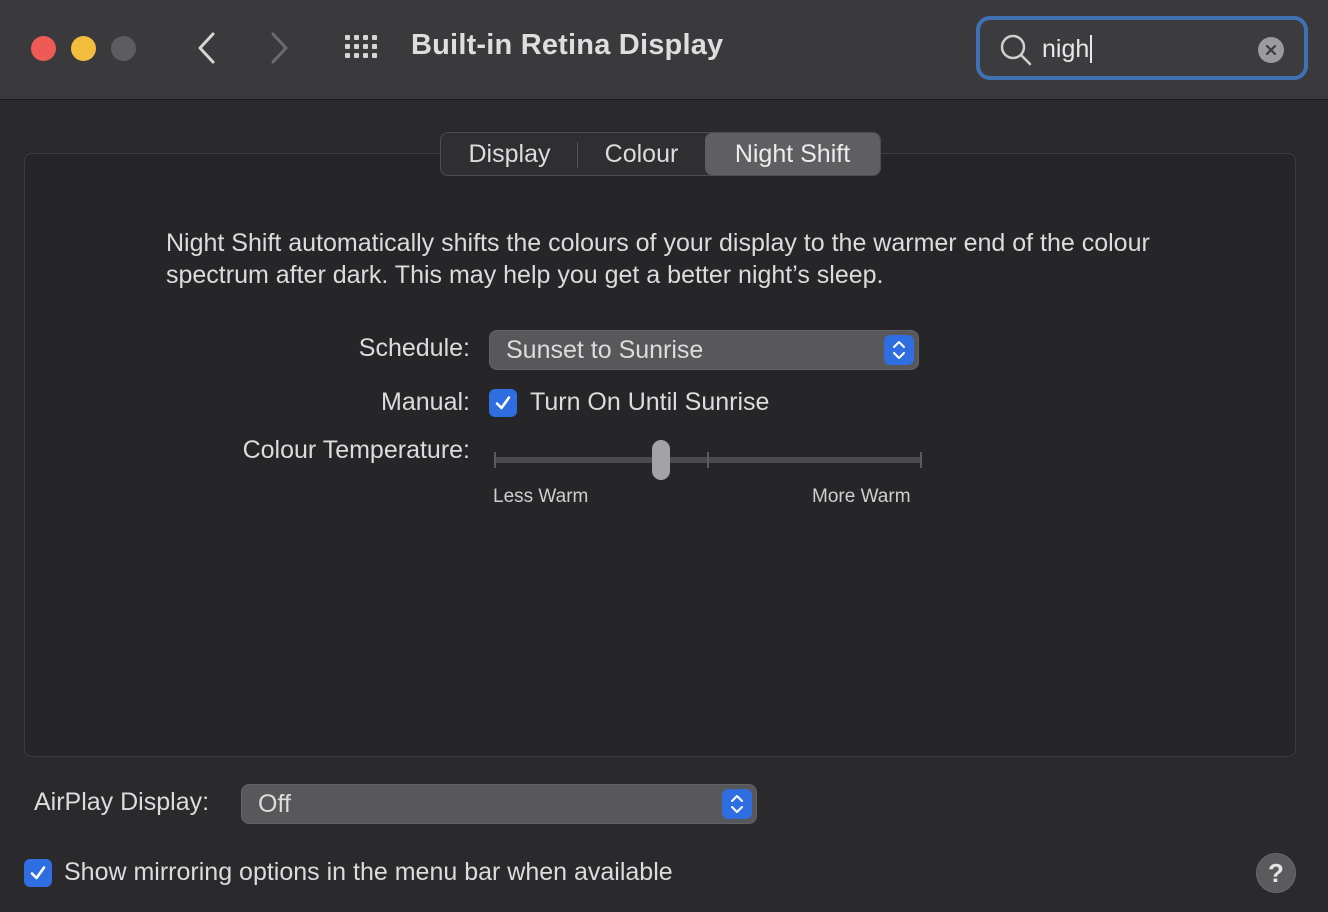  What do you see at coordinates (861, 496) in the screenshot?
I see `more-warm-label: More Warm` at bounding box center [861, 496].